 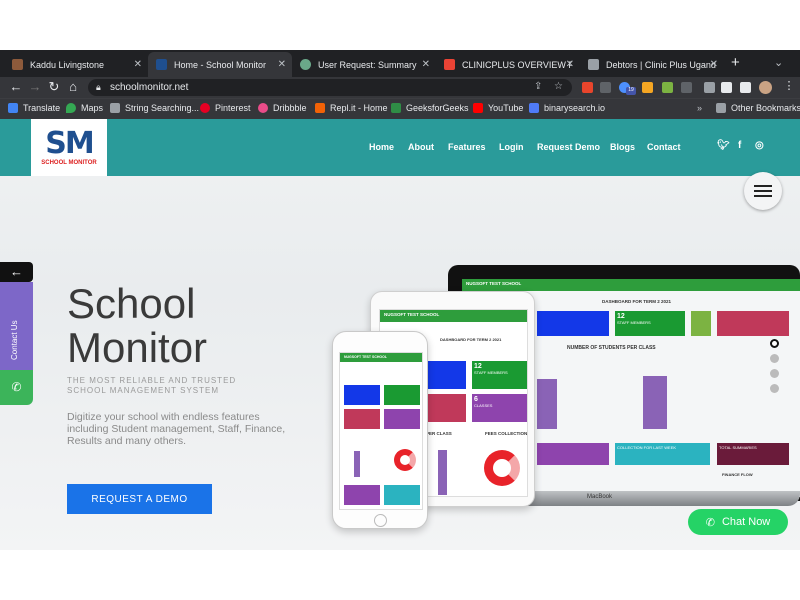 I want to click on logo-mark-text: SM, so click(x=69, y=143).